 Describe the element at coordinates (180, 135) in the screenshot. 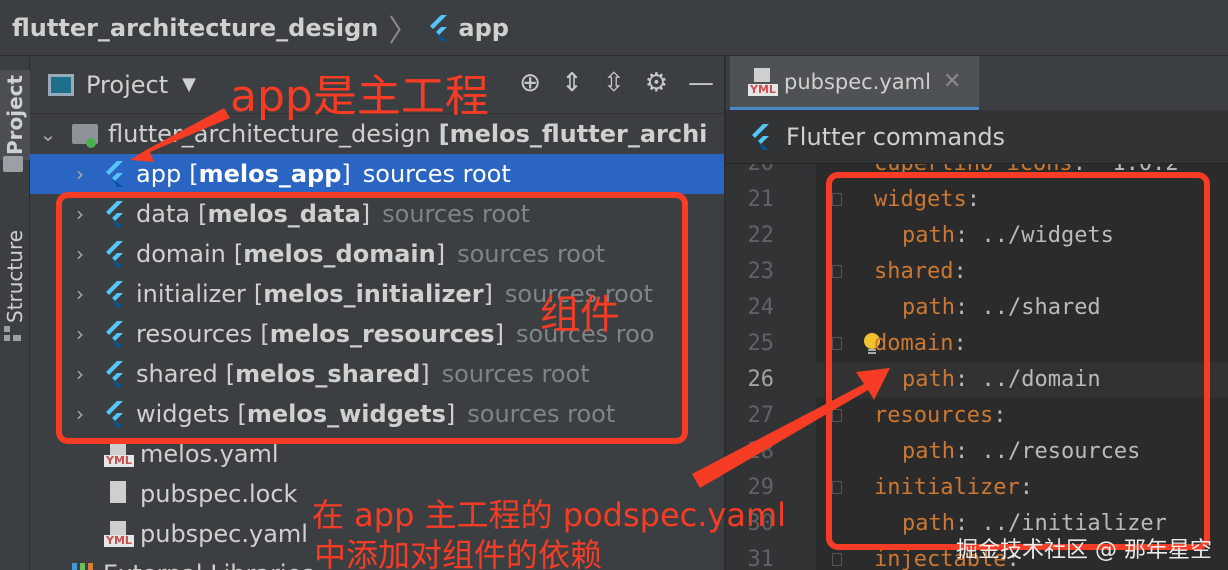

I see `arrow-to-app` at that location.